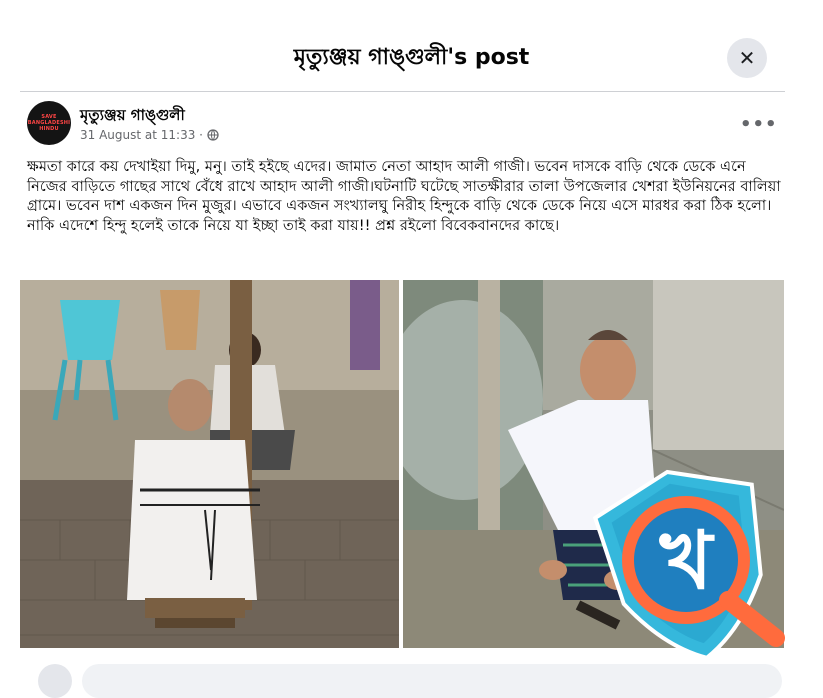 The height and width of the screenshot is (698, 823). I want to click on close-button: ✕, so click(747, 58).